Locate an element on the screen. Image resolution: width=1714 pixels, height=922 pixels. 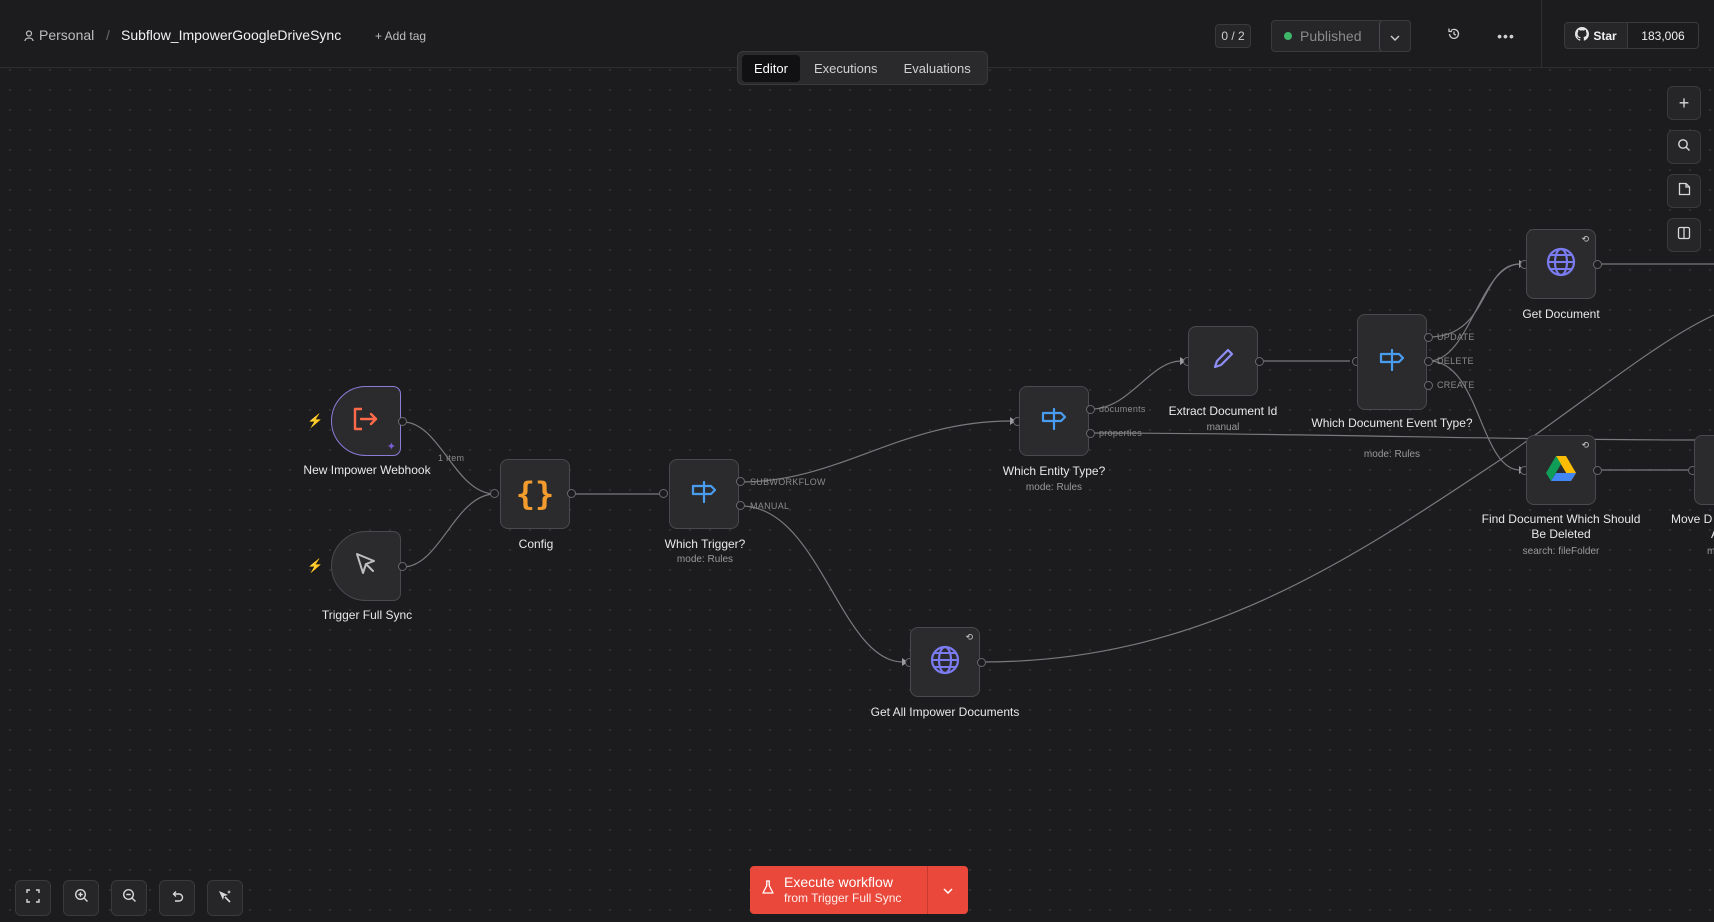
execute-workflow-button: Execute workflow from Trigger Full Sync is located at coordinates (838, 890).